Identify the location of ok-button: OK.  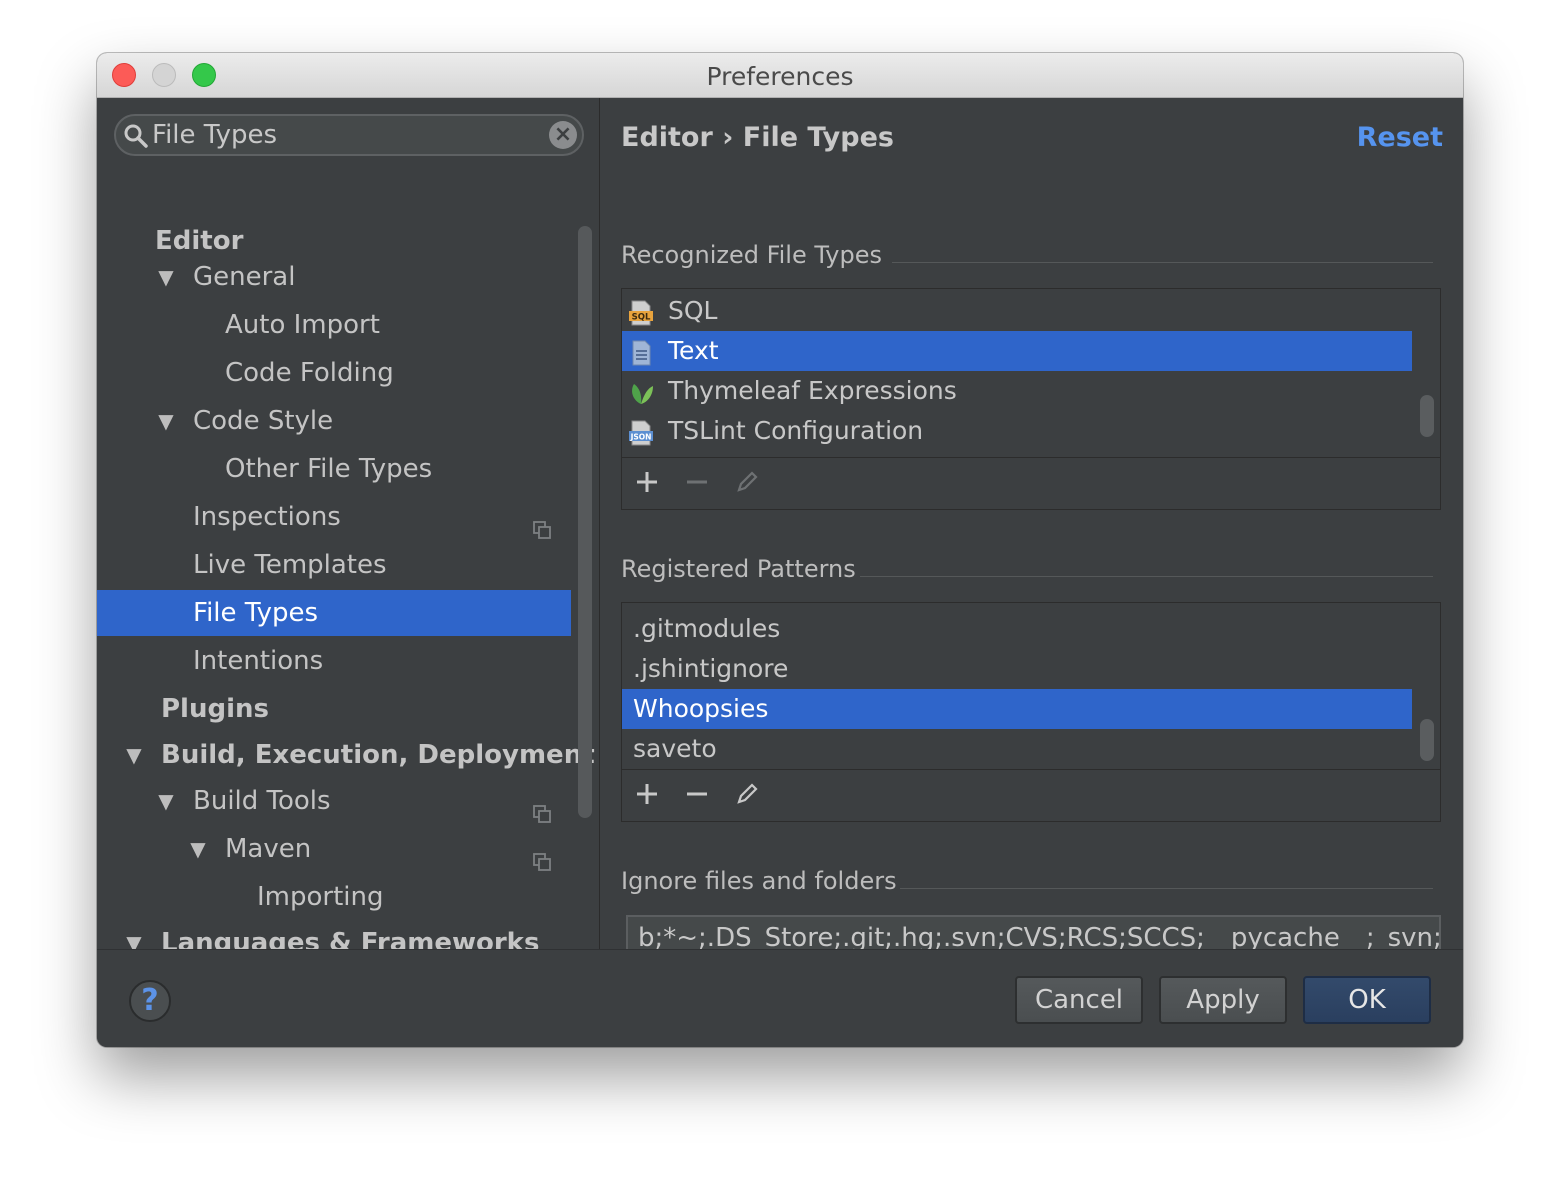
(1367, 1000).